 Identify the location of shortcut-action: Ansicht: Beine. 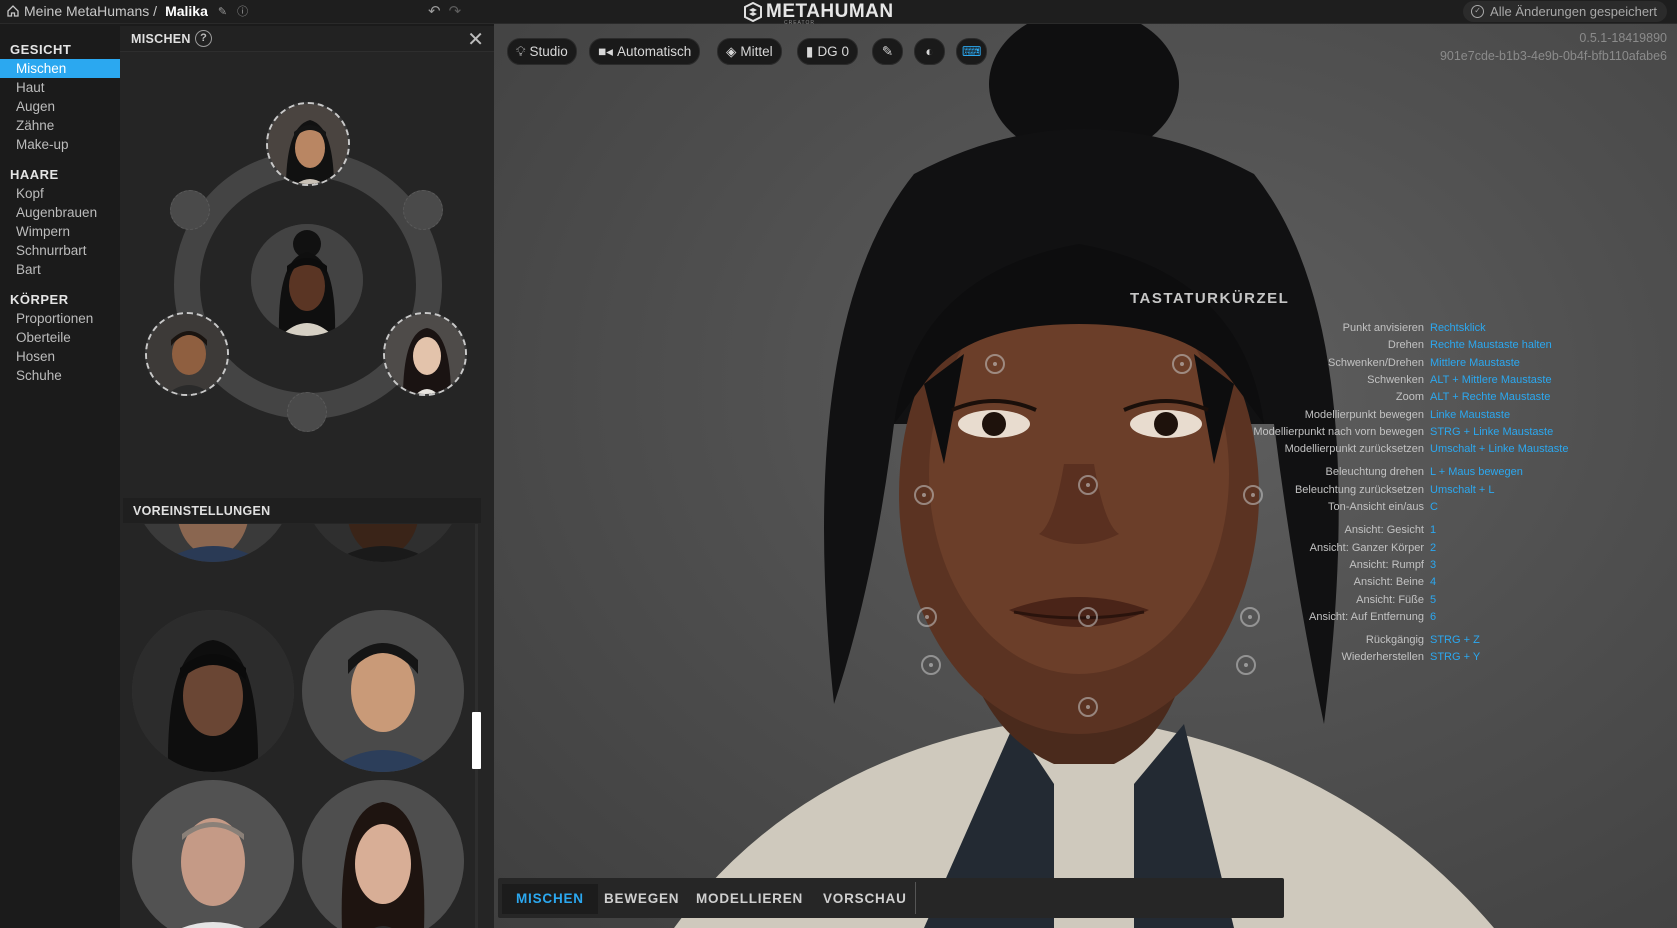
(1388, 582).